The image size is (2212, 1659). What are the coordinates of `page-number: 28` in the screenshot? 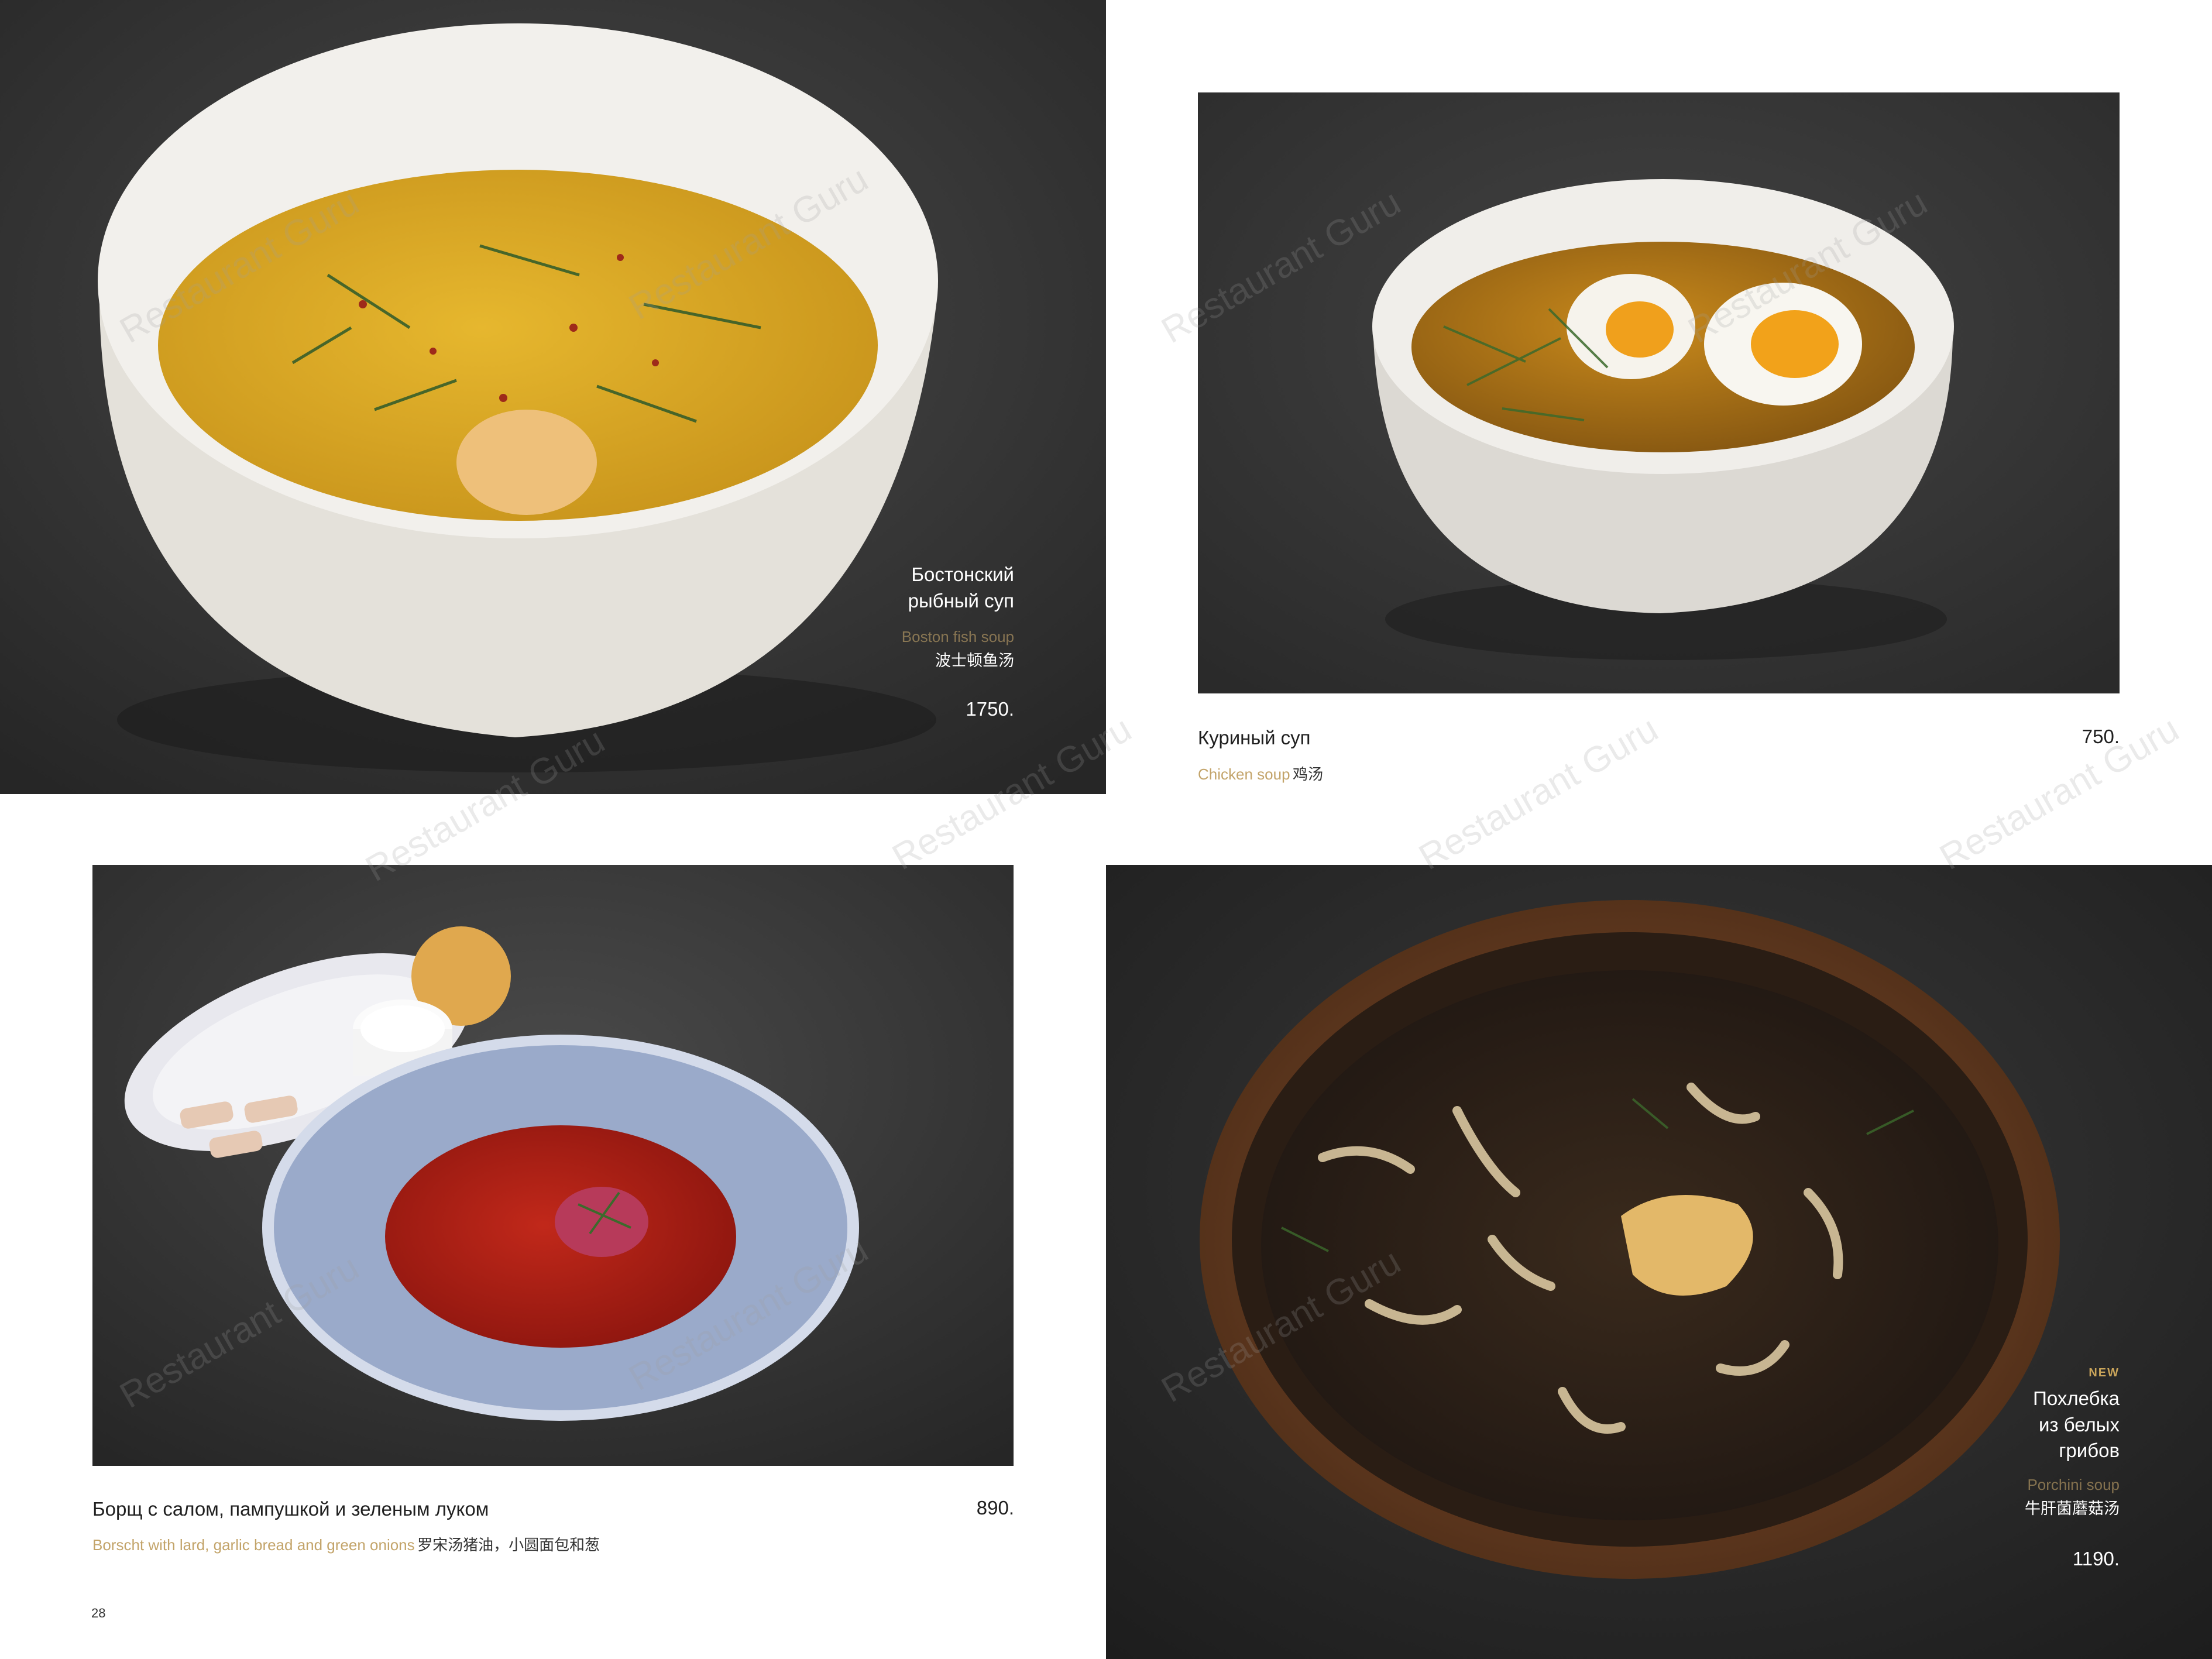 It's located at (98, 1613).